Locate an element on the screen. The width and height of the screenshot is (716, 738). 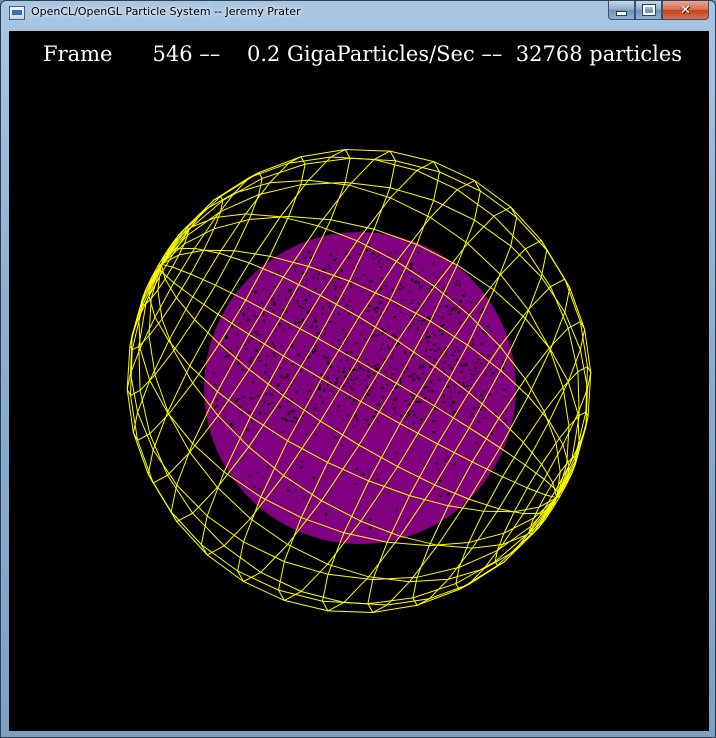
maximize-button is located at coordinates (648, 10).